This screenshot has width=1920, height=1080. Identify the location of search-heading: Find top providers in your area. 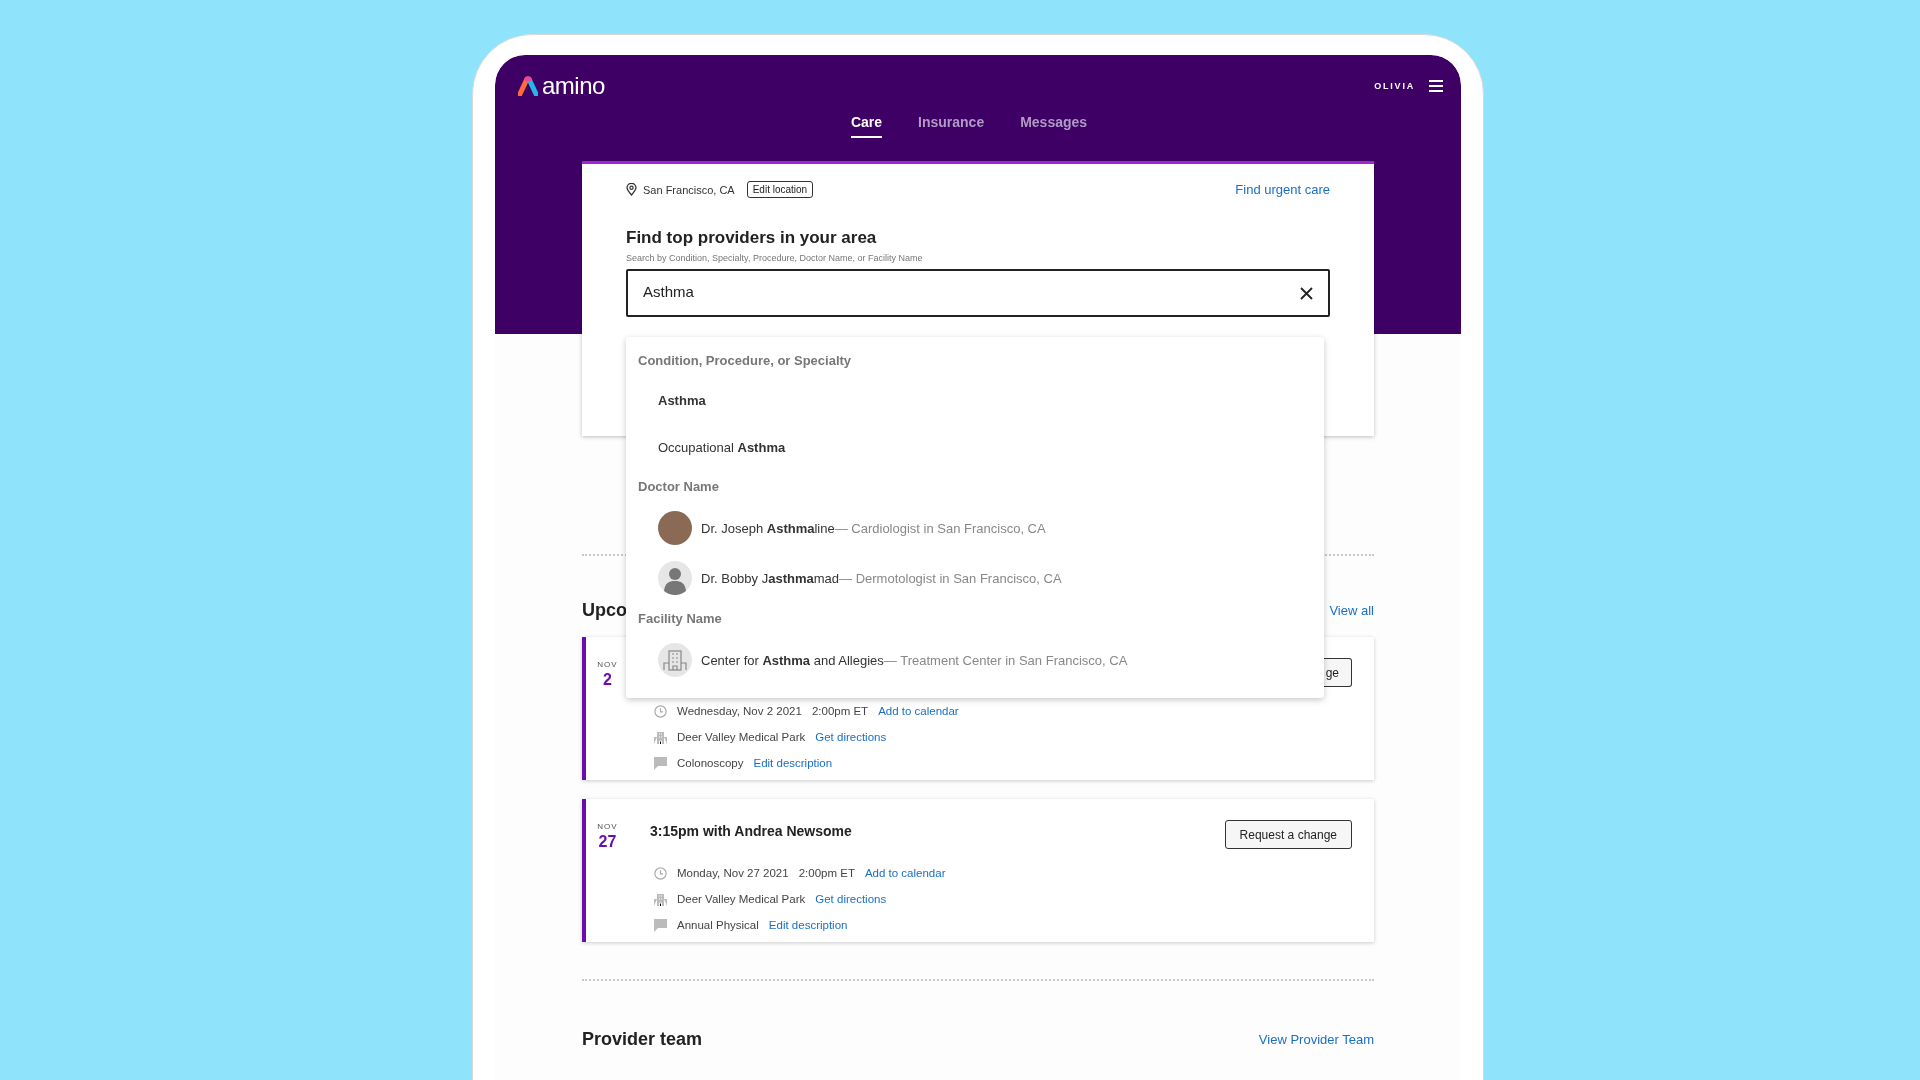
(752, 238).